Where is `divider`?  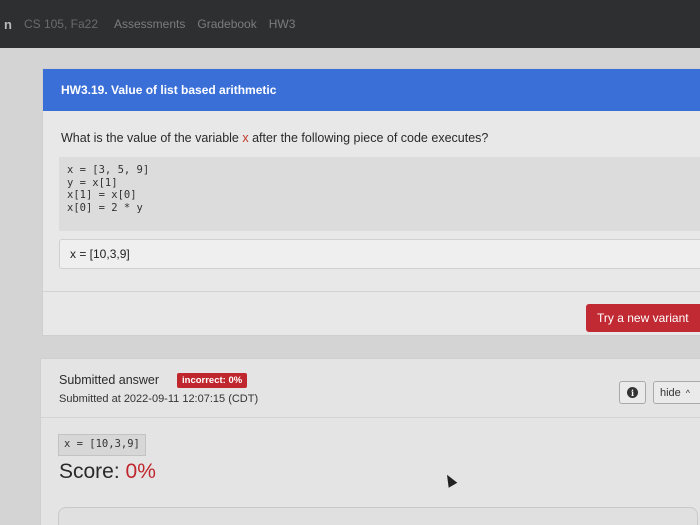
divider is located at coordinates (370, 417).